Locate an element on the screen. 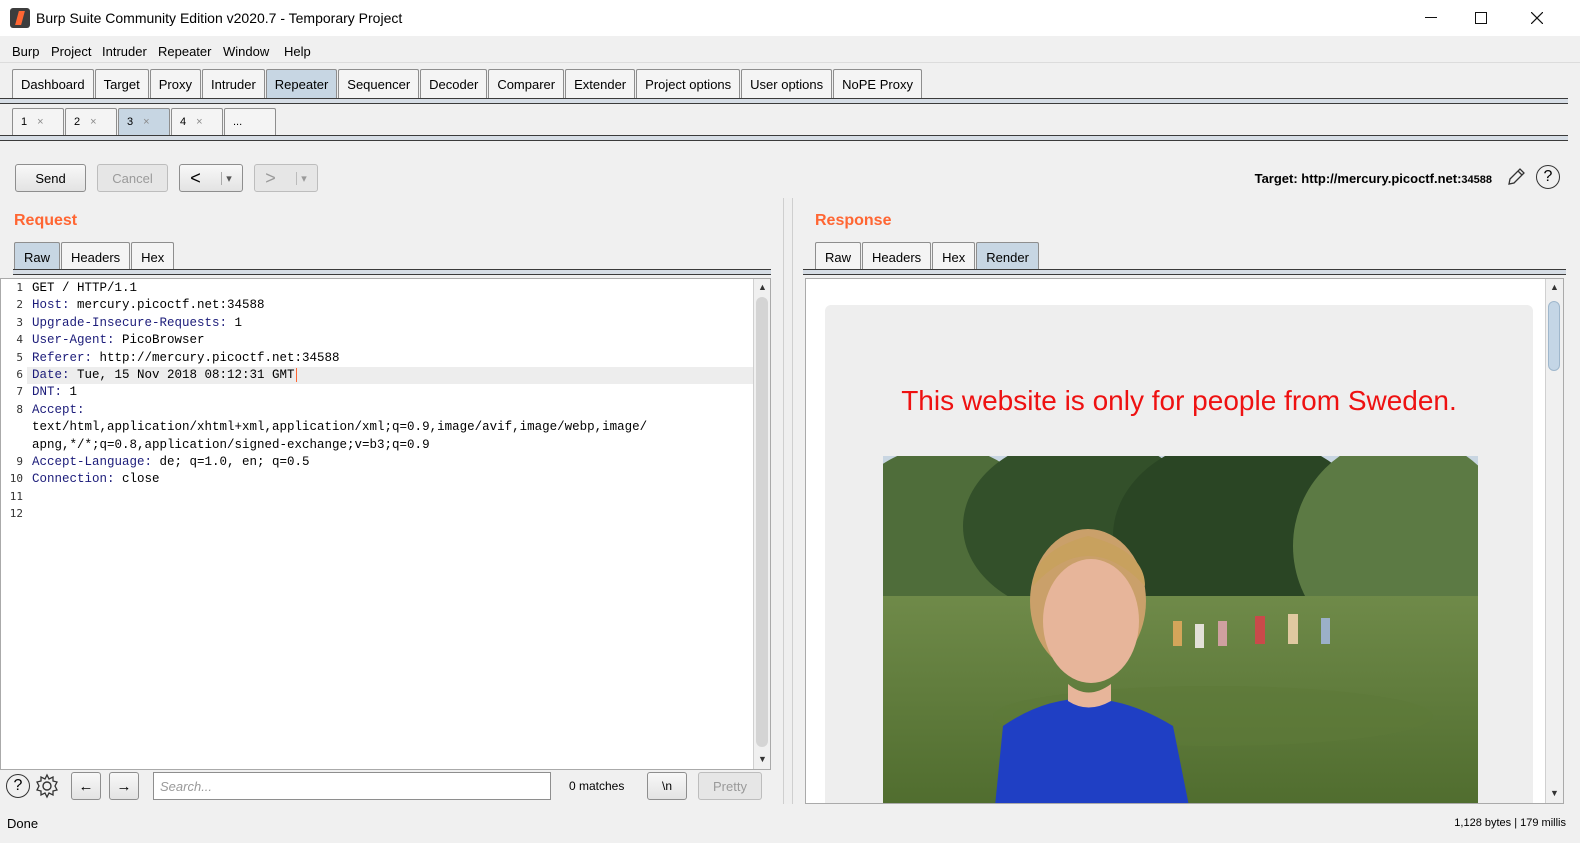 The height and width of the screenshot is (843, 1580). menu-intruder: Intruder is located at coordinates (124, 51).